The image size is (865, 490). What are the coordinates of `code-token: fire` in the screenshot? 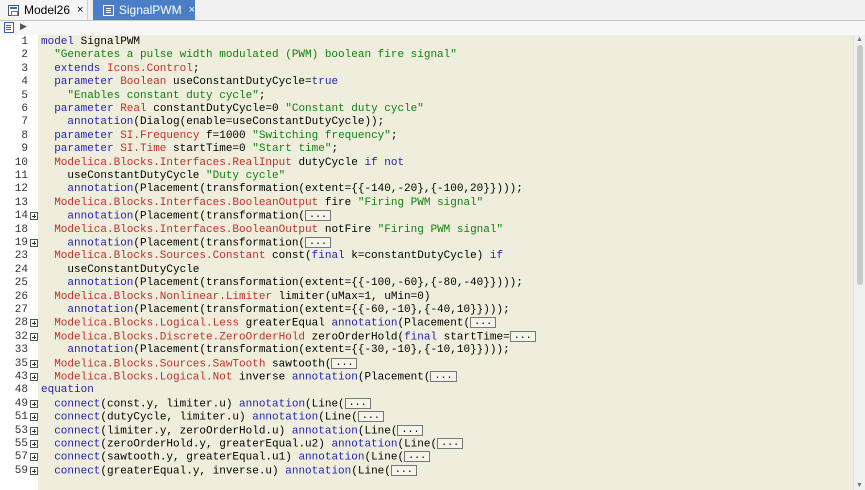 It's located at (341, 202).